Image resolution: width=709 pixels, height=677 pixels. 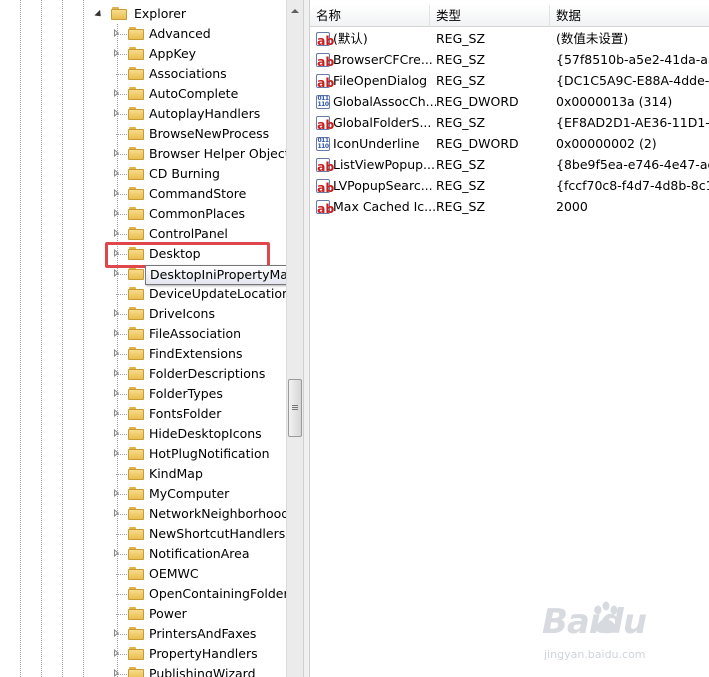 I want to click on tree-node: Advanced, so click(x=143, y=34).